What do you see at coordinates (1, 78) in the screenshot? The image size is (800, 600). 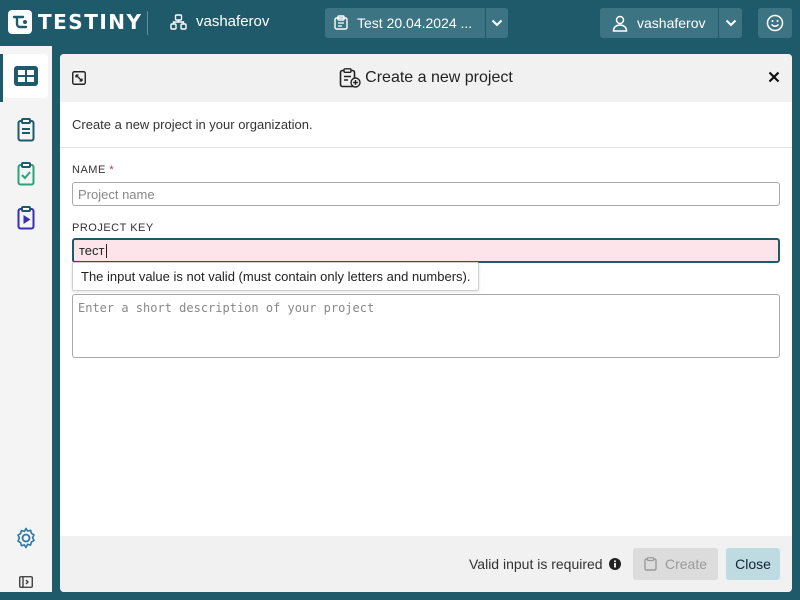 I see `active-indicator` at bounding box center [1, 78].